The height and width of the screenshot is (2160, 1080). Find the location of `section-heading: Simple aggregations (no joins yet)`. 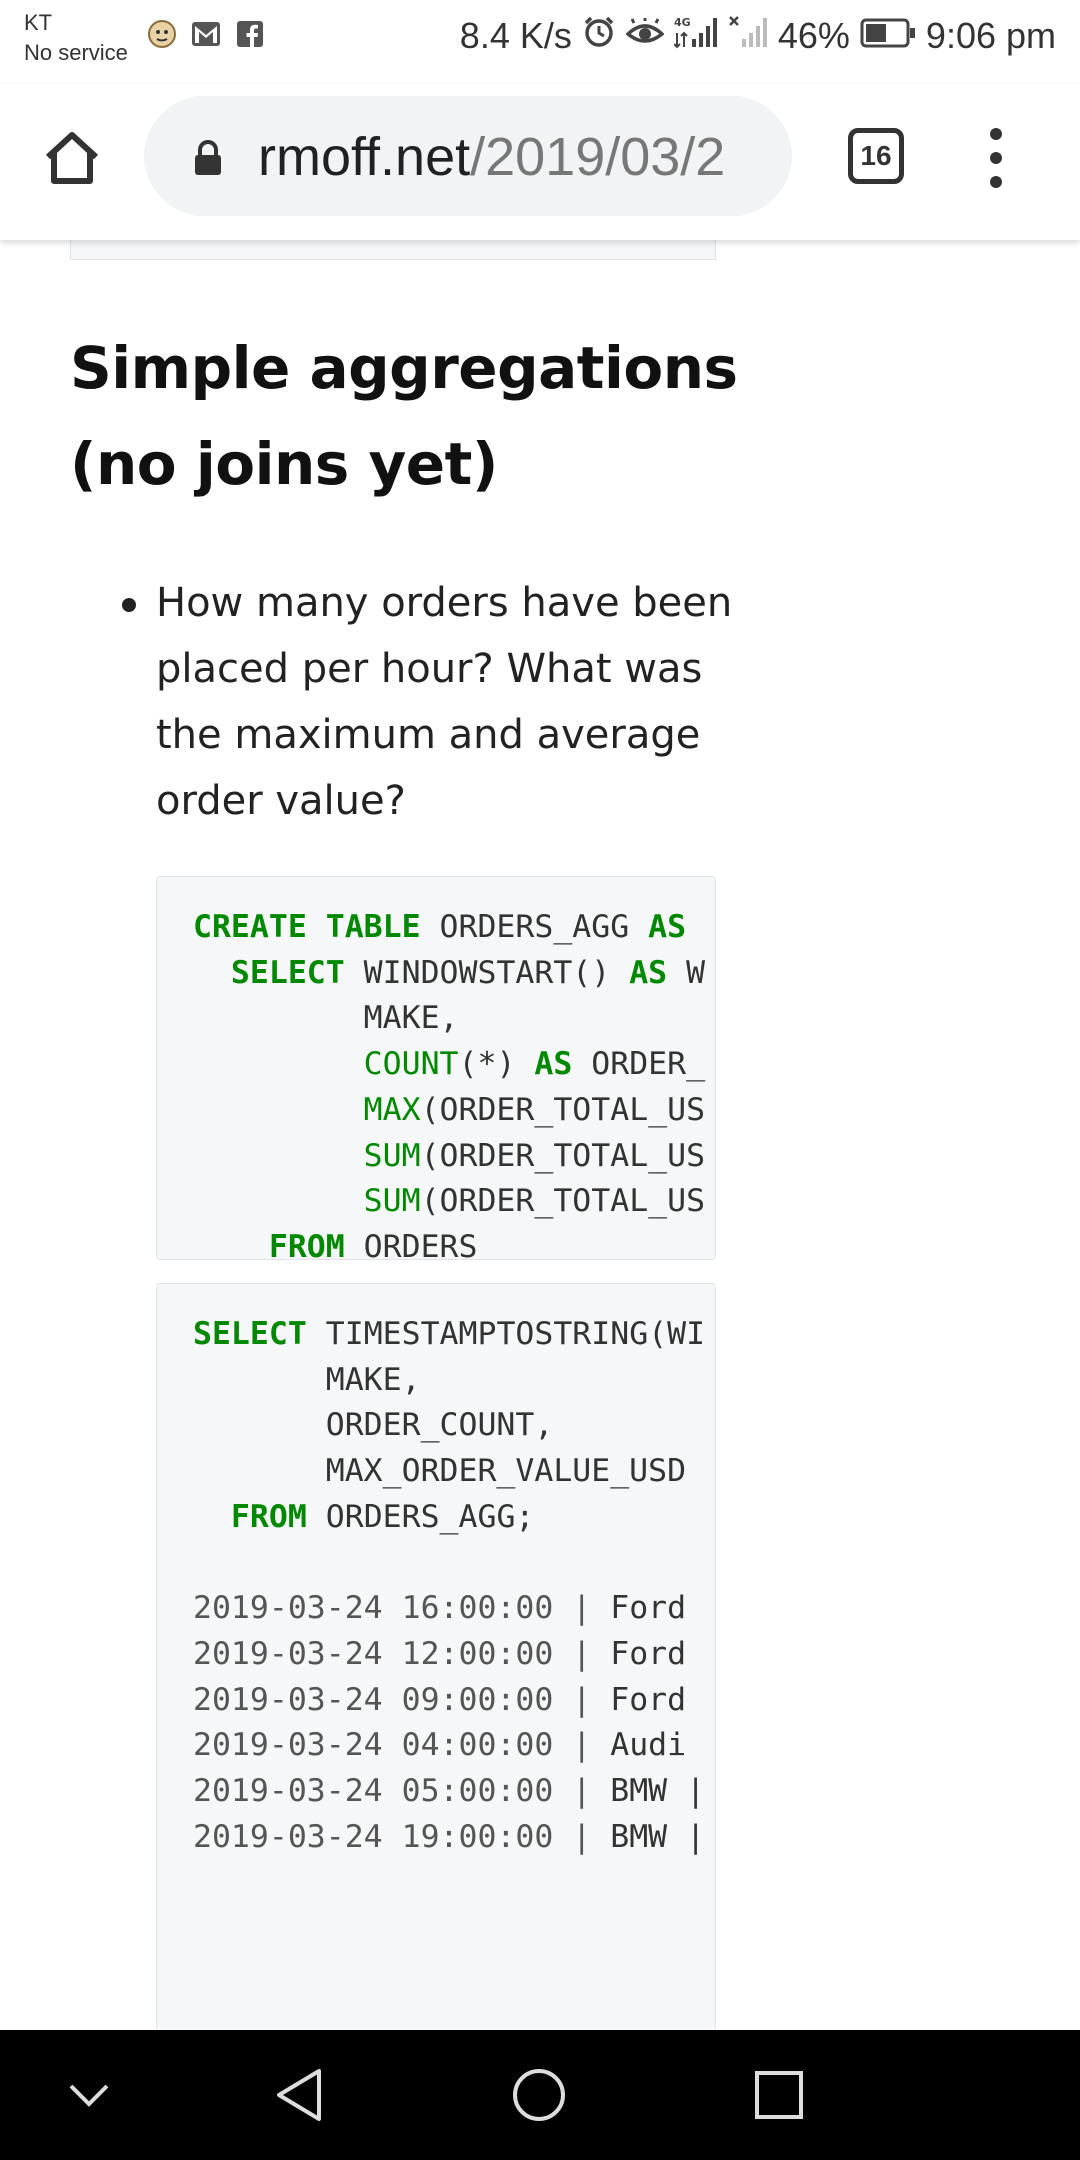

section-heading: Simple aggregations (no joins yet) is located at coordinates (420, 416).